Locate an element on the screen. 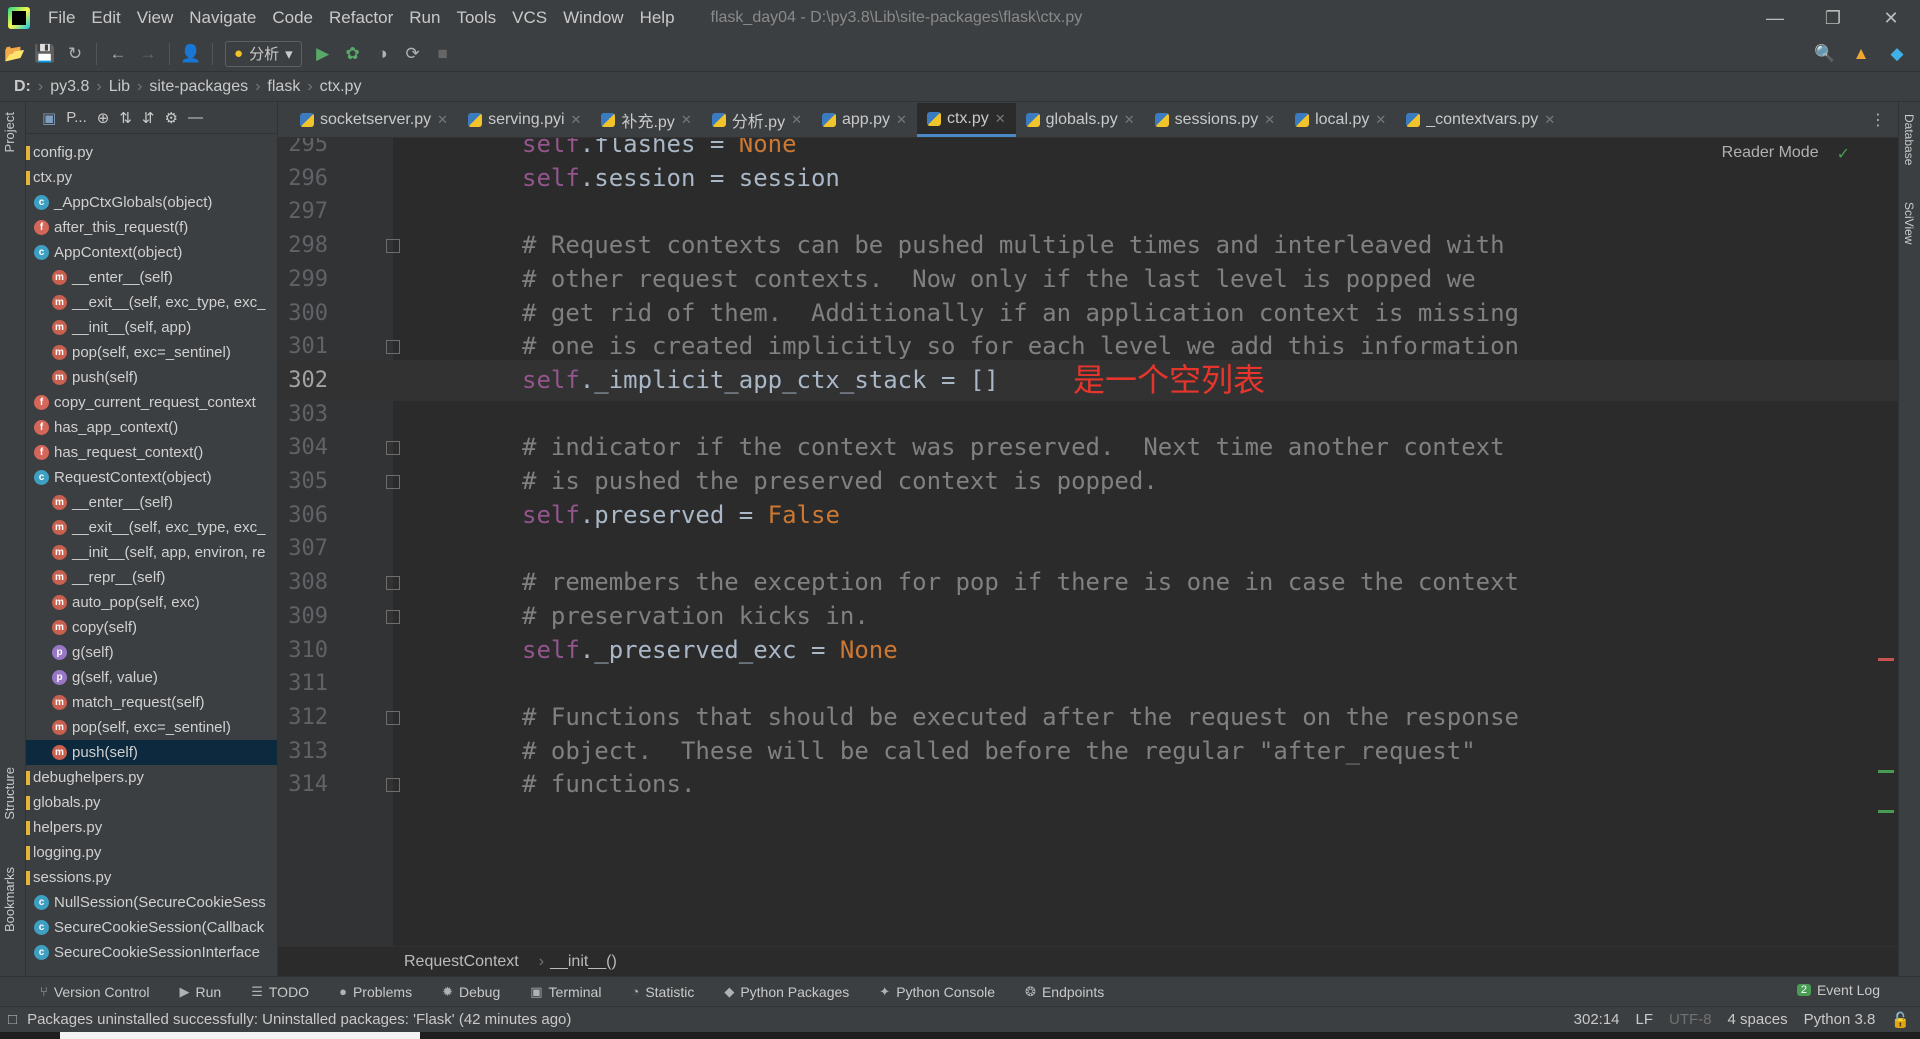 Image resolution: width=1920 pixels, height=1039 pixels. hide-icon: — is located at coordinates (195, 117).